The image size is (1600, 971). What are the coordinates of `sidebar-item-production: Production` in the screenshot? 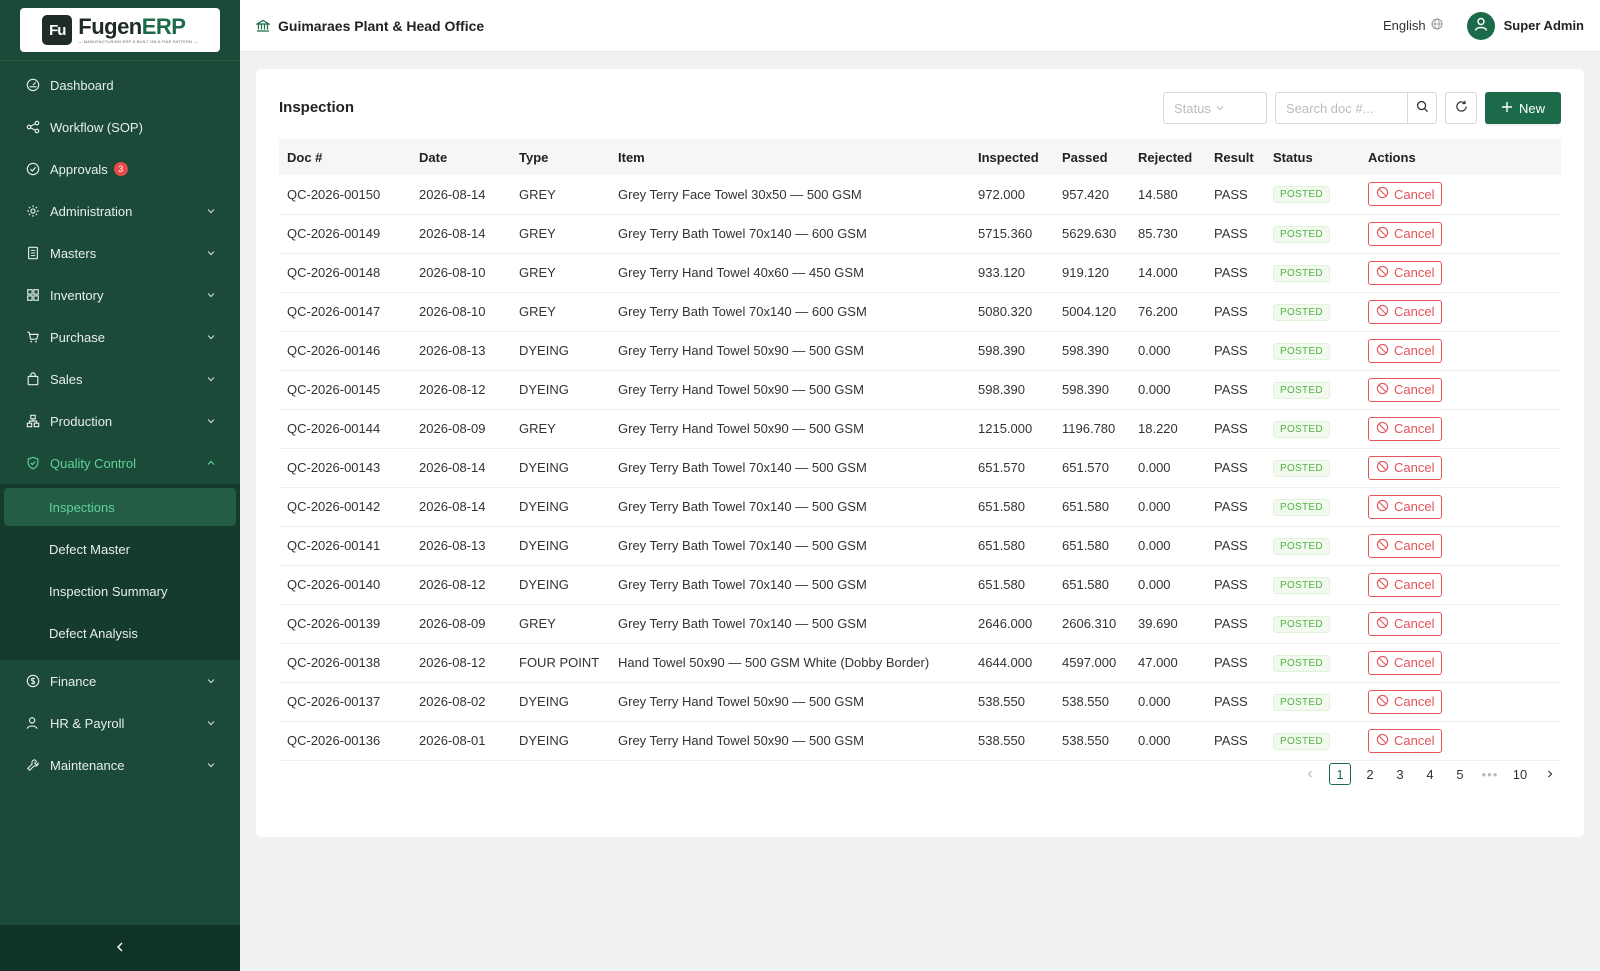 It's located at (120, 421).